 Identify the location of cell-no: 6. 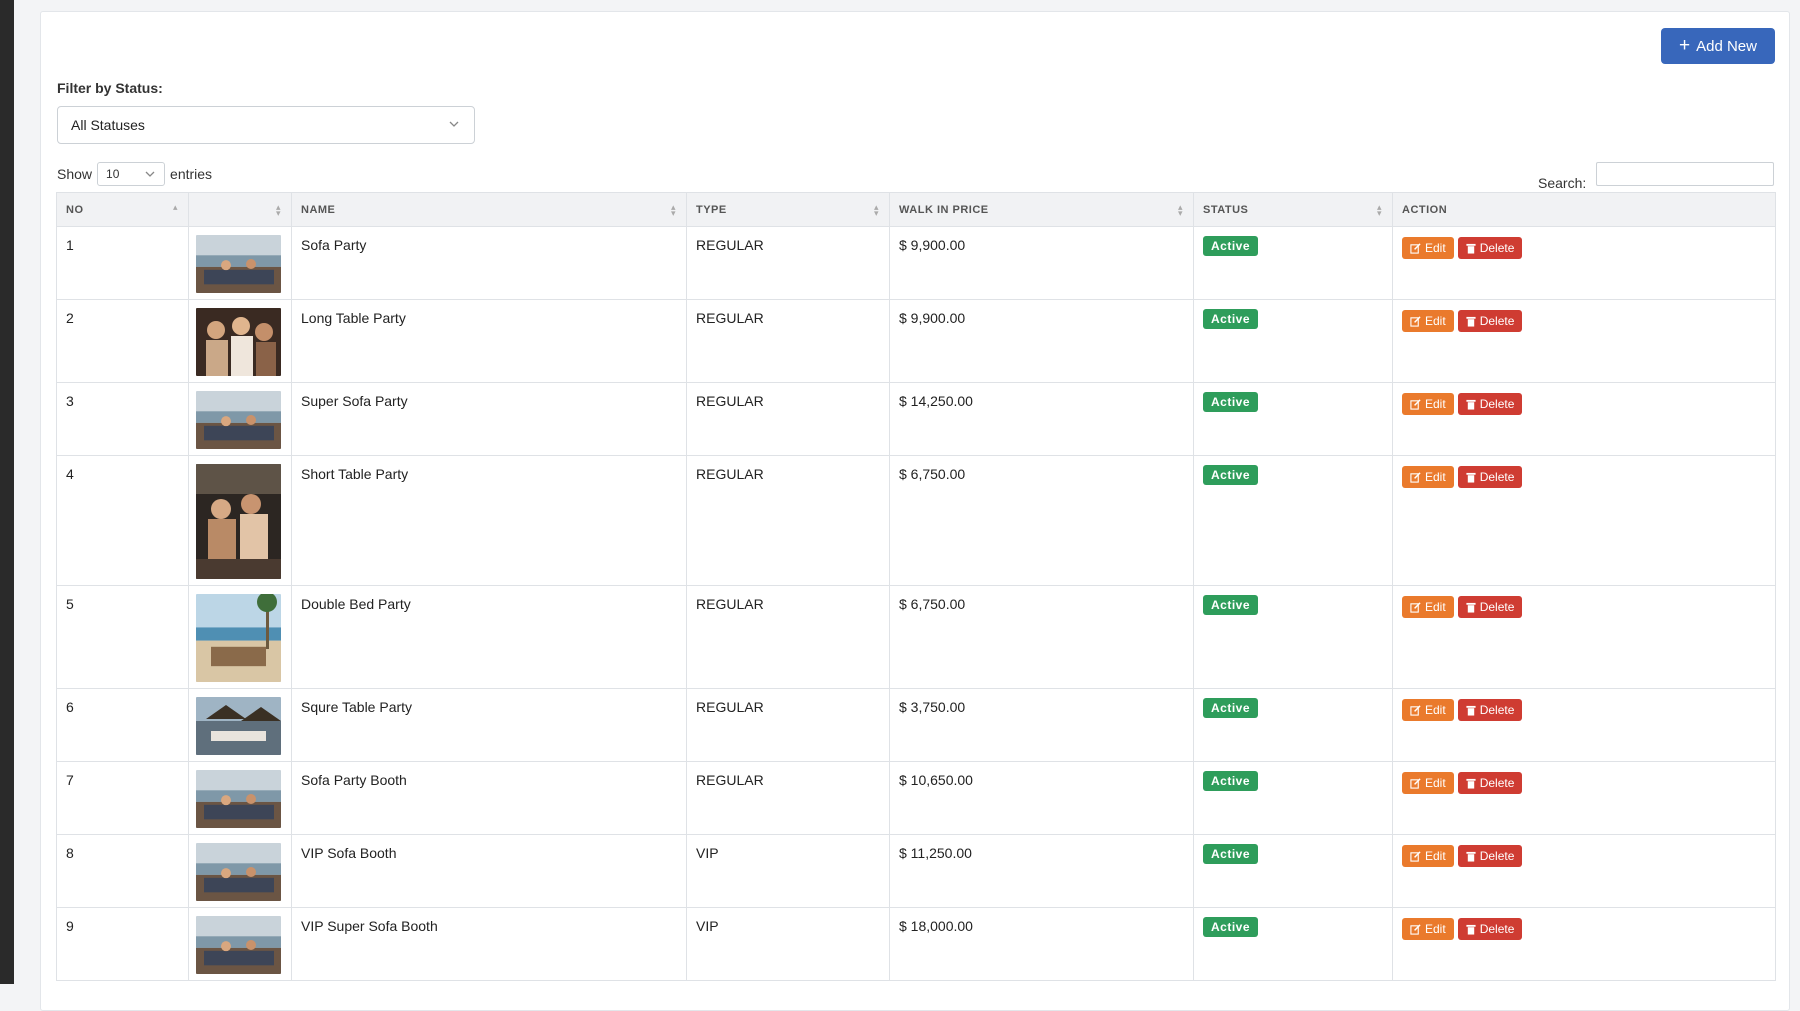
(122, 725).